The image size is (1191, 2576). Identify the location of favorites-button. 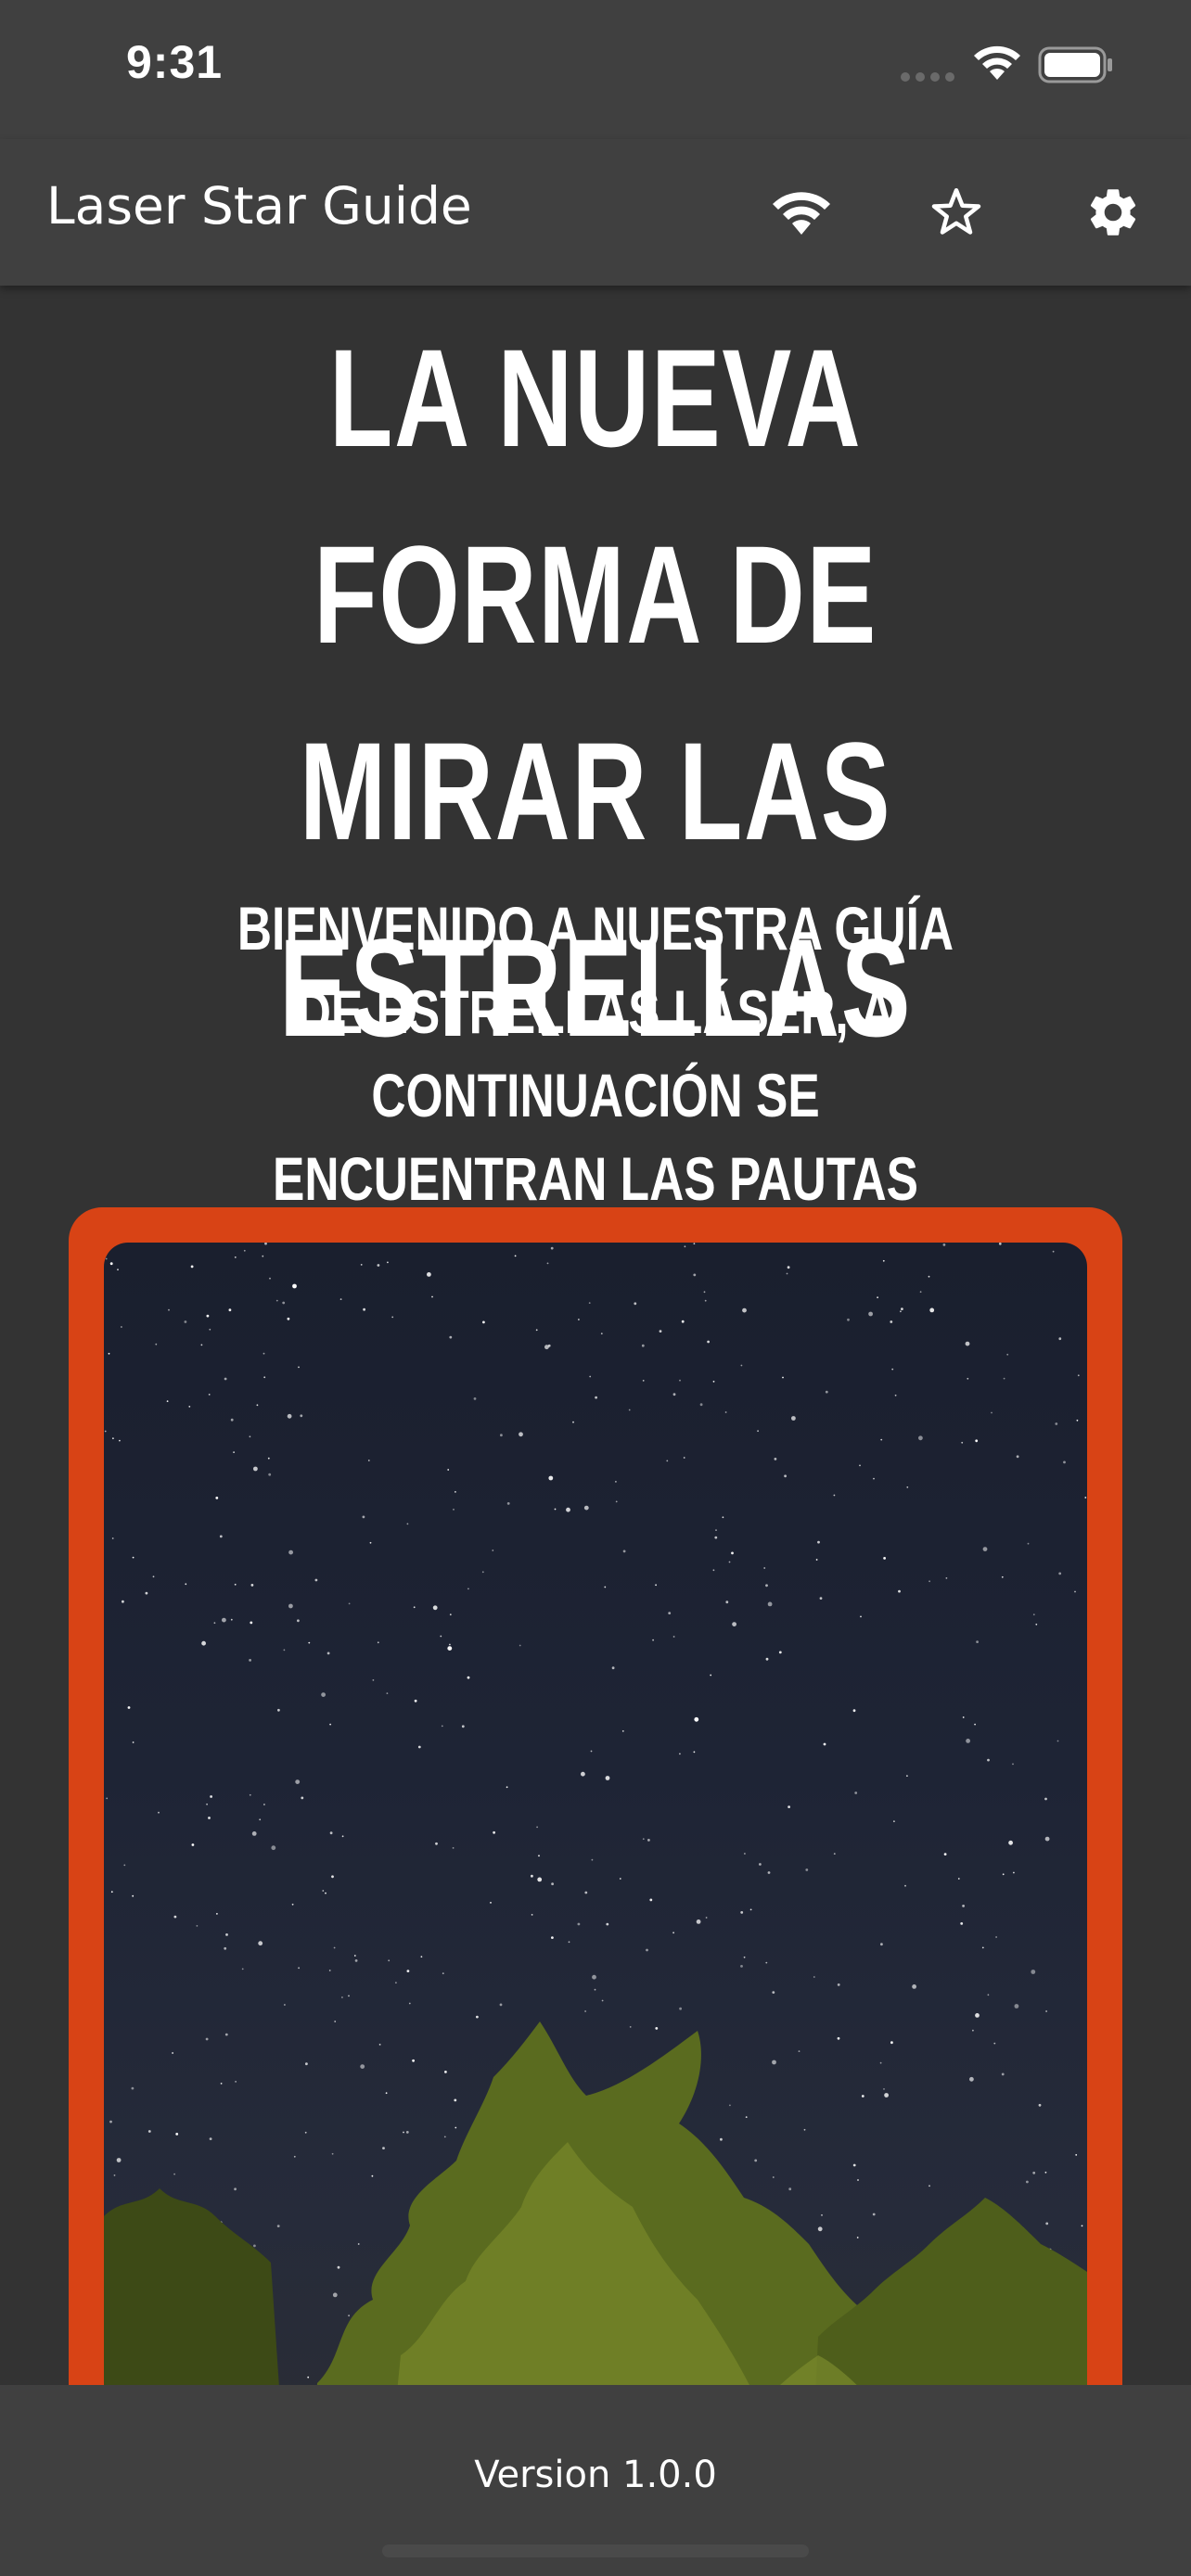
(956, 212).